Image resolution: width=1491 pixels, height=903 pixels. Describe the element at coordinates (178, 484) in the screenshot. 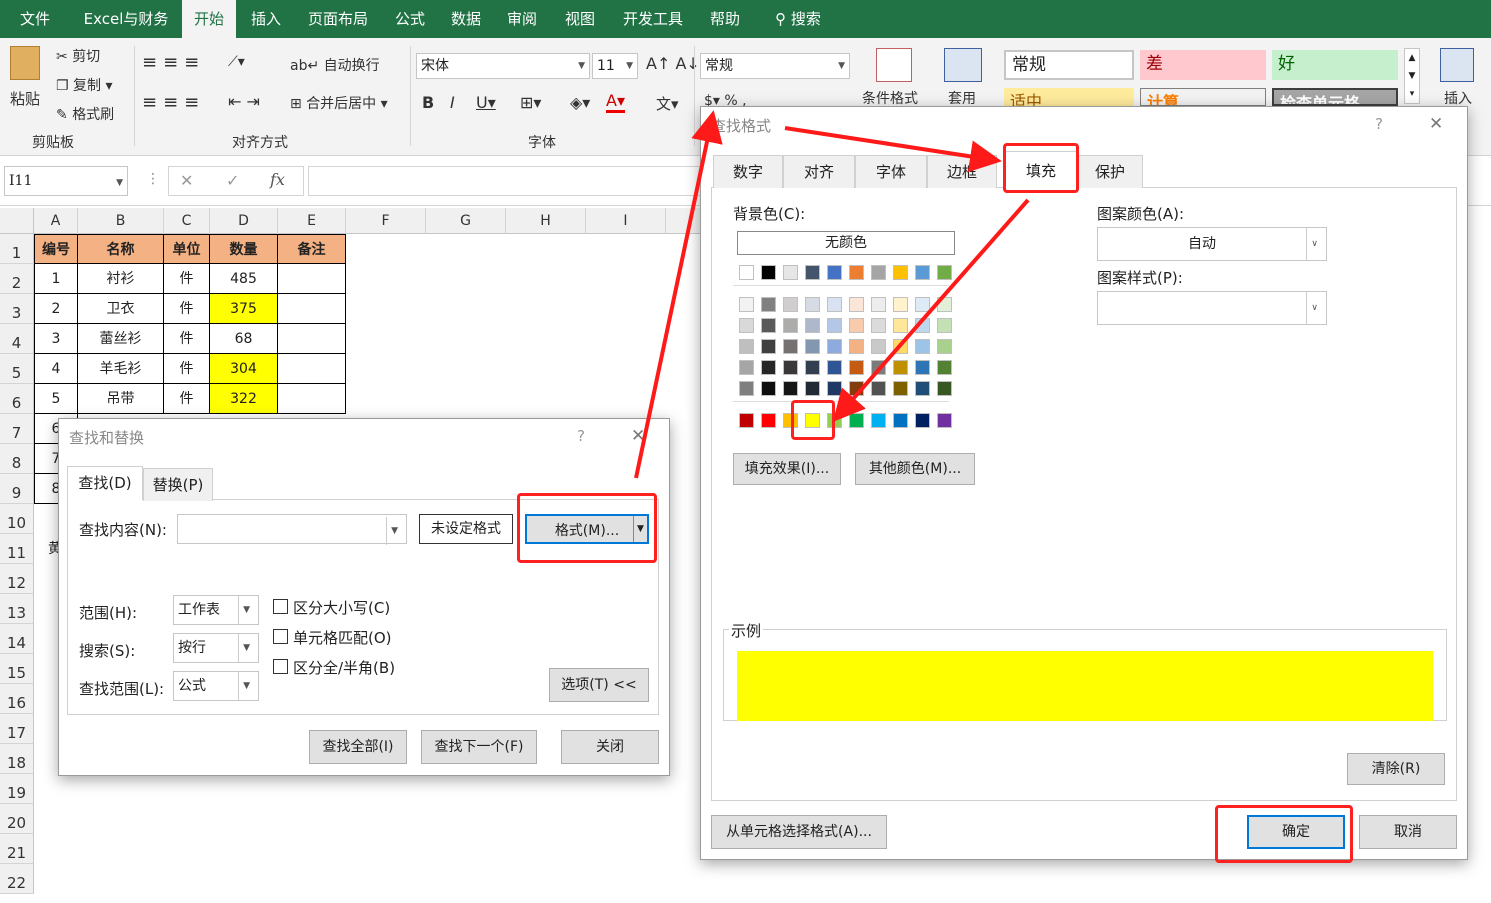

I see `tab-replace: 替换(P)` at that location.